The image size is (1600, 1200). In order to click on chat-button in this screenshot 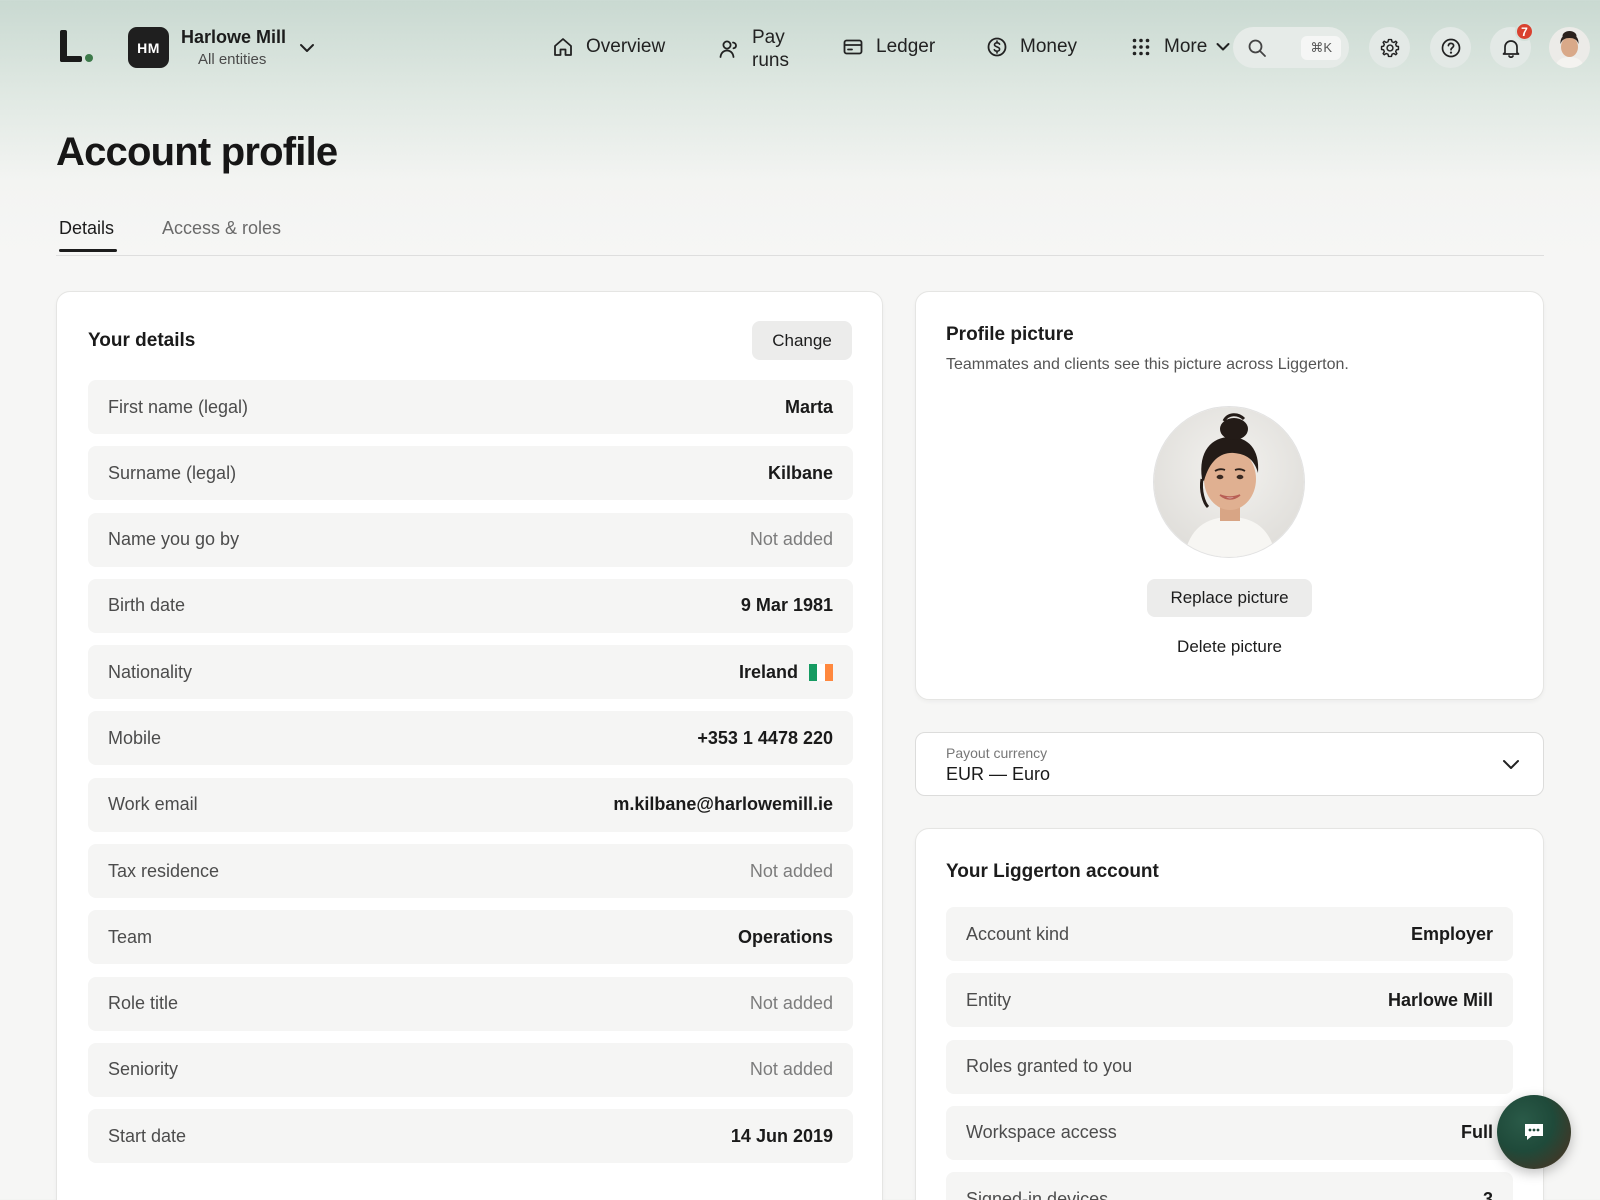, I will do `click(1534, 1132)`.